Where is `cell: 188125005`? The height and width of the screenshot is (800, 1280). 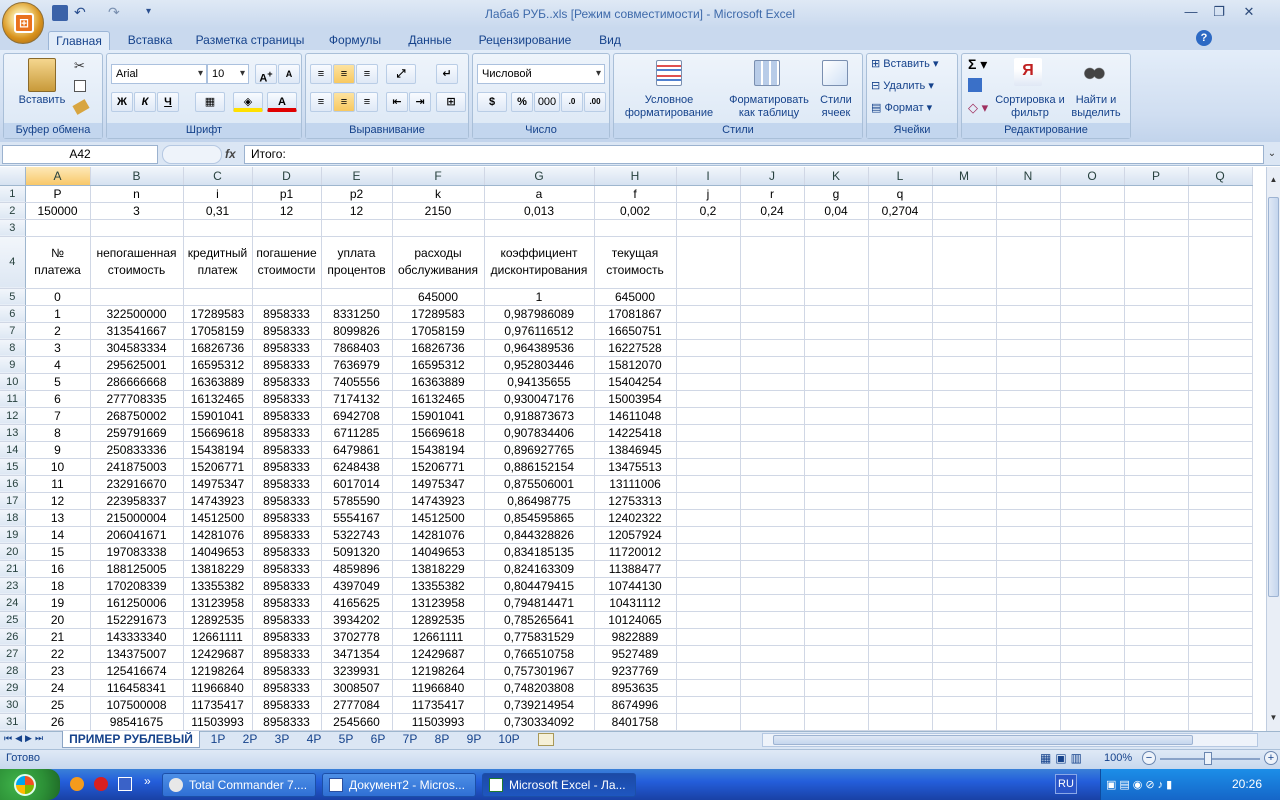 cell: 188125005 is located at coordinates (137, 569).